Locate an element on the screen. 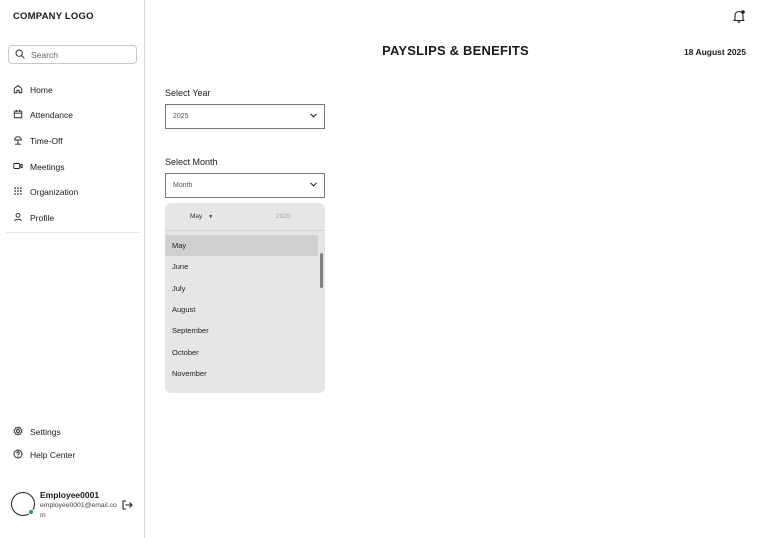 The image size is (768, 538). sidebar-item-label: Time-Off is located at coordinates (46, 140).